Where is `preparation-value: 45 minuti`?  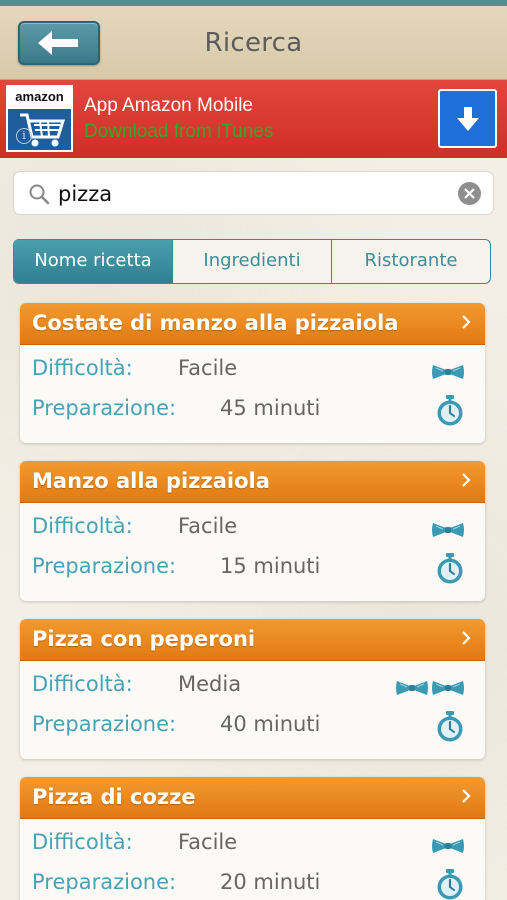 preparation-value: 45 minuti is located at coordinates (270, 408).